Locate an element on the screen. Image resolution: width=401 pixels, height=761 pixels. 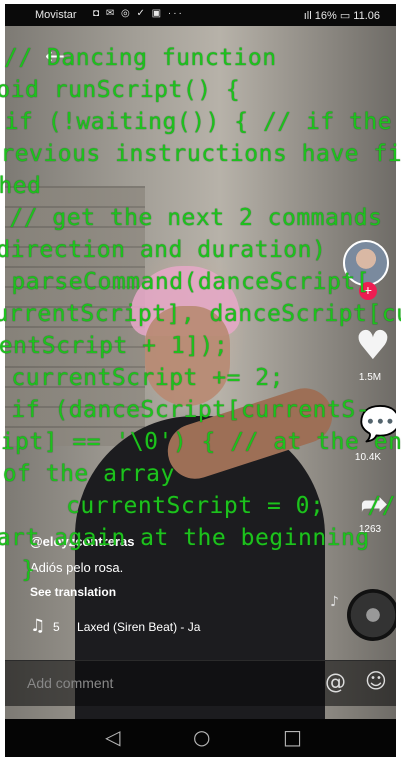
creator-avatar is located at coordinates (366, 263).